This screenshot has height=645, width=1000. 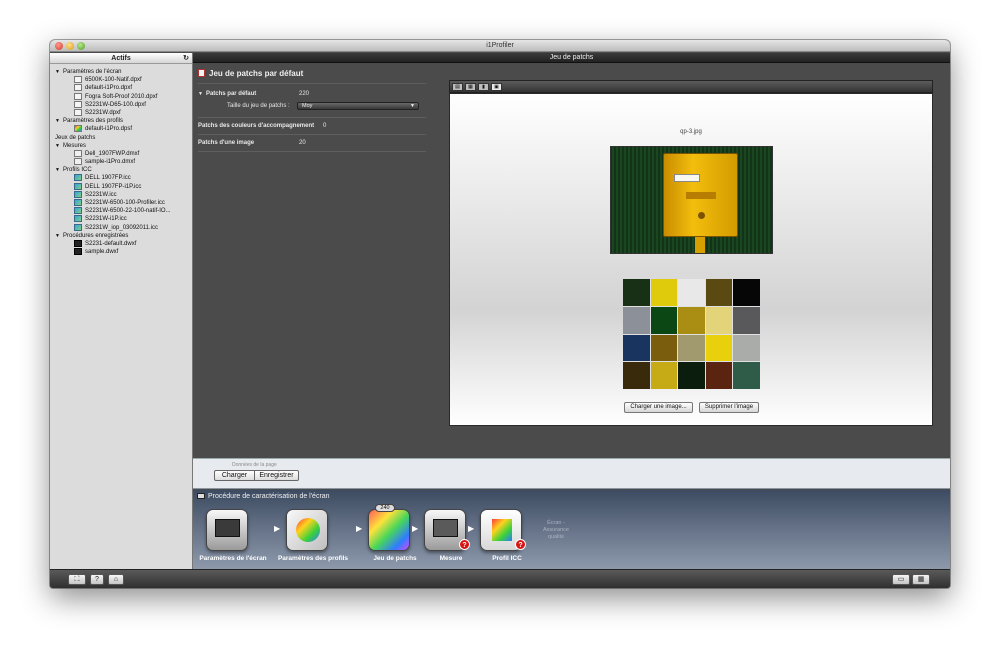 I want to click on tree-item: Fogra Soft-Proof 2010.dpxf, so click(x=121, y=96).